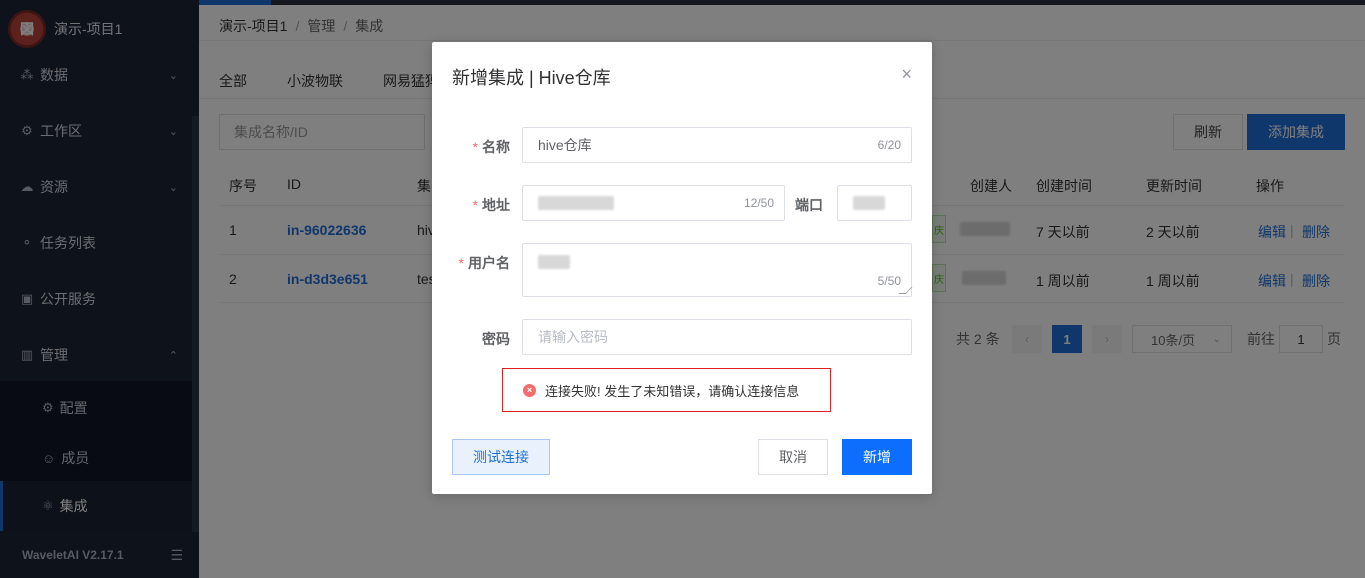  What do you see at coordinates (717, 270) in the screenshot?
I see `username-field: 5/50` at bounding box center [717, 270].